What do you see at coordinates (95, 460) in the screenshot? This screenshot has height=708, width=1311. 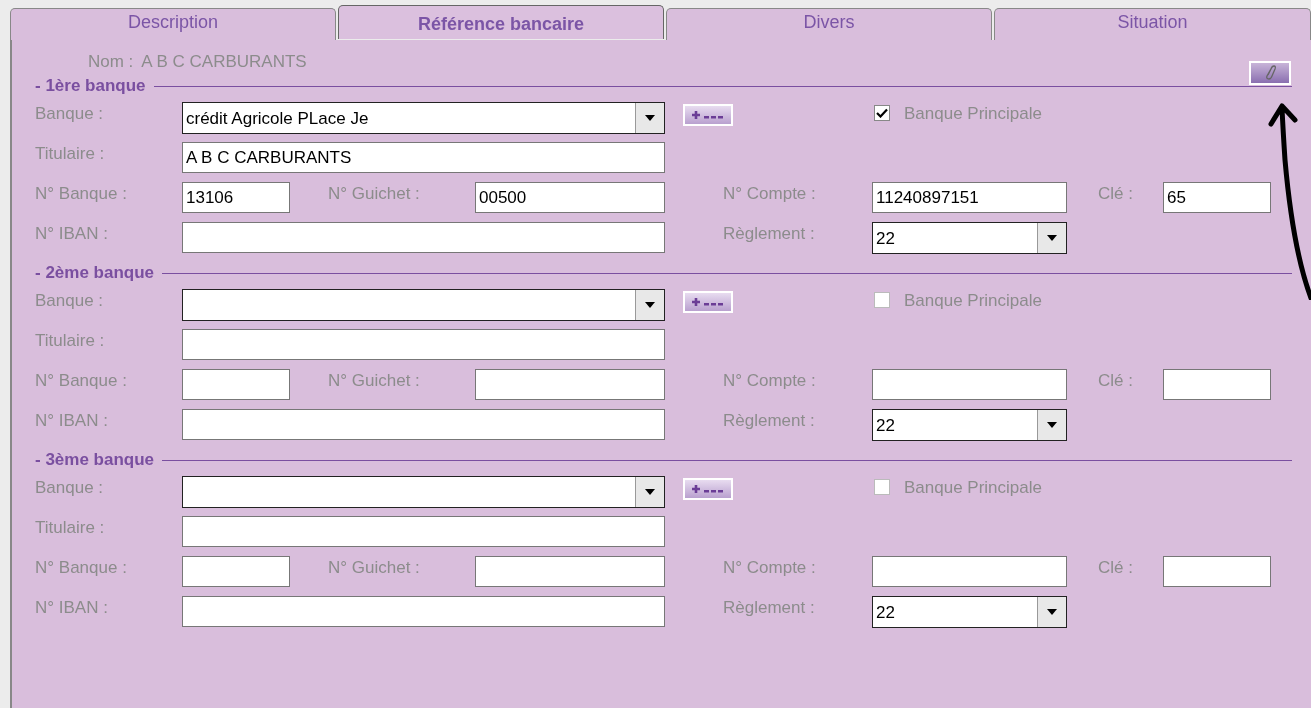 I see `section-heading: - 3ème banque` at bounding box center [95, 460].